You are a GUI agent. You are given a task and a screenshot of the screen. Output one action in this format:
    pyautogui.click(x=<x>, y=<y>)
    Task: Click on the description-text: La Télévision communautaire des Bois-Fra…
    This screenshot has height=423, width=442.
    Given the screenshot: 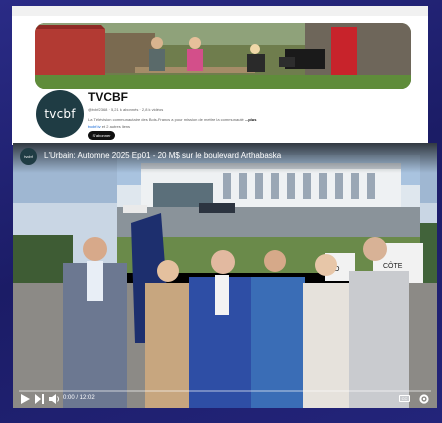 What is the action you would take?
    pyautogui.click(x=166, y=119)
    